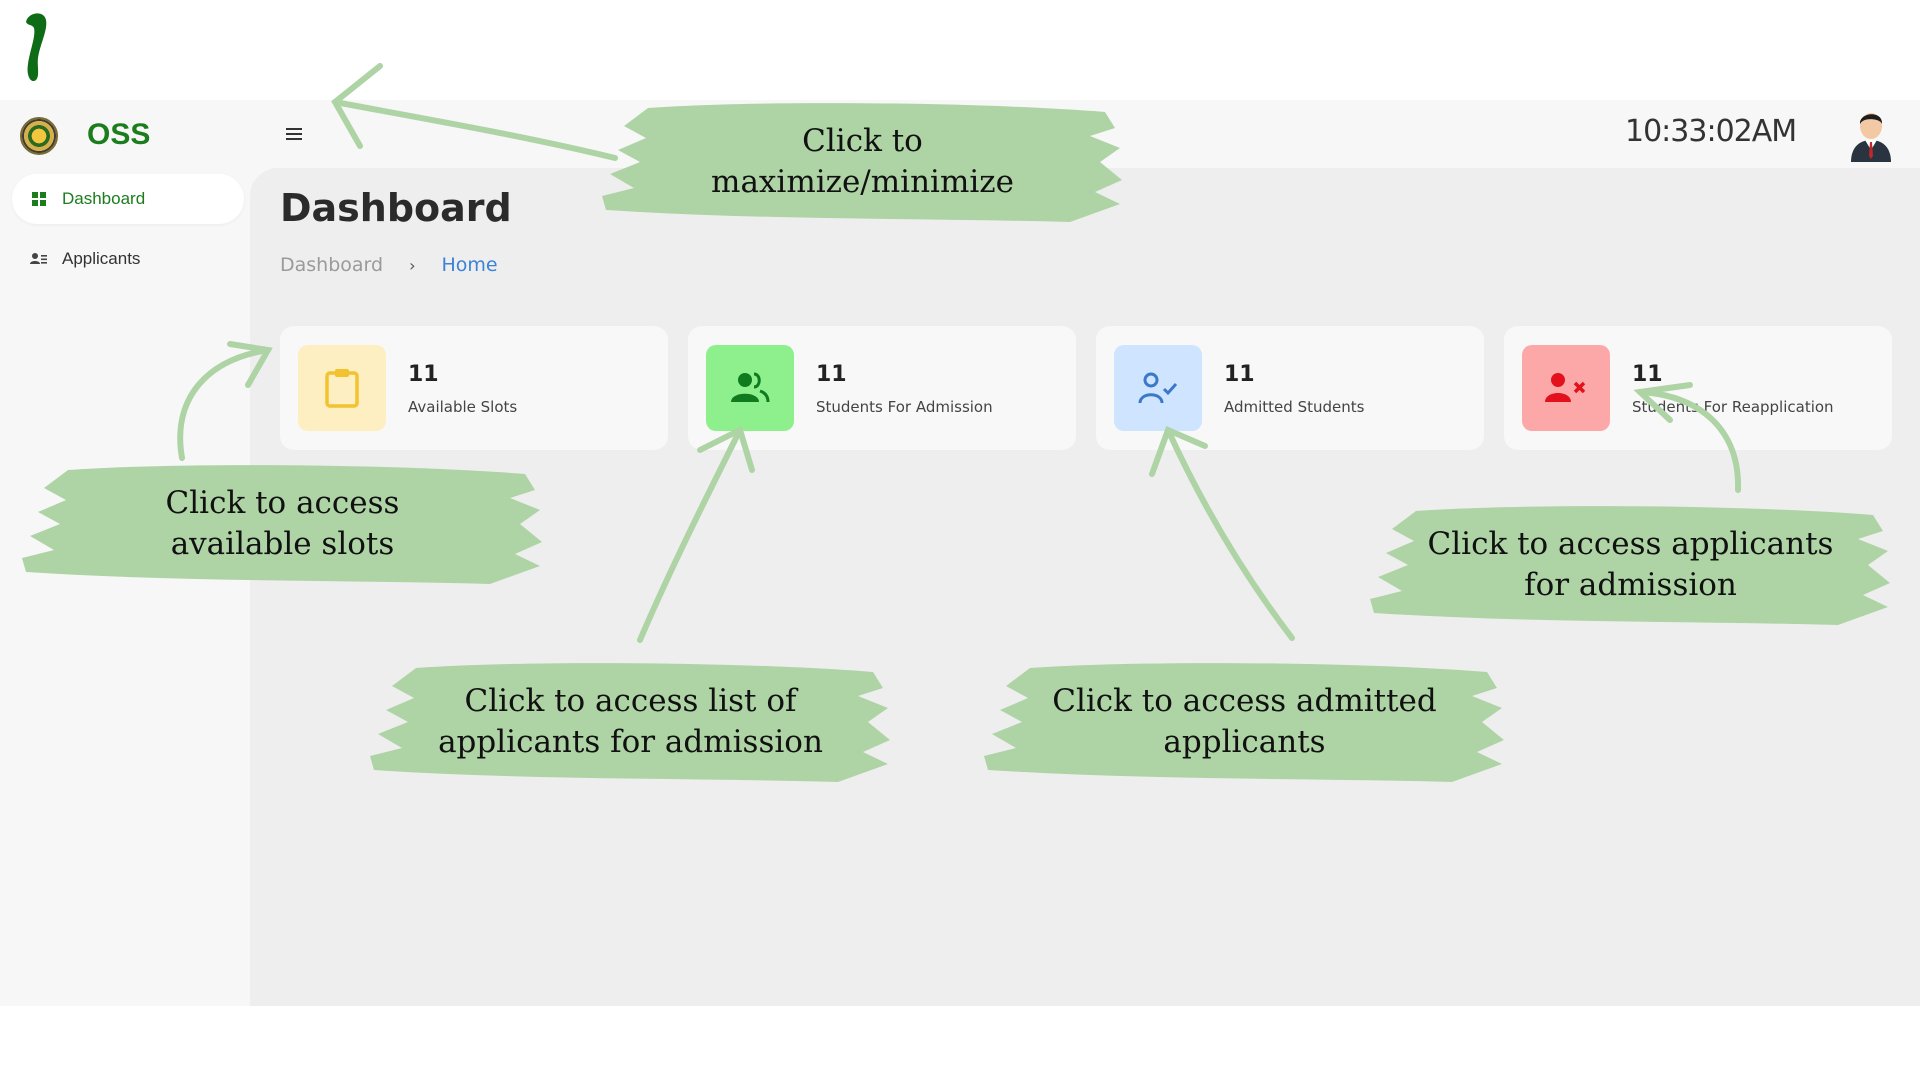 The height and width of the screenshot is (1080, 1920). What do you see at coordinates (125, 587) in the screenshot?
I see `sidebar: Dashboard Applicants` at bounding box center [125, 587].